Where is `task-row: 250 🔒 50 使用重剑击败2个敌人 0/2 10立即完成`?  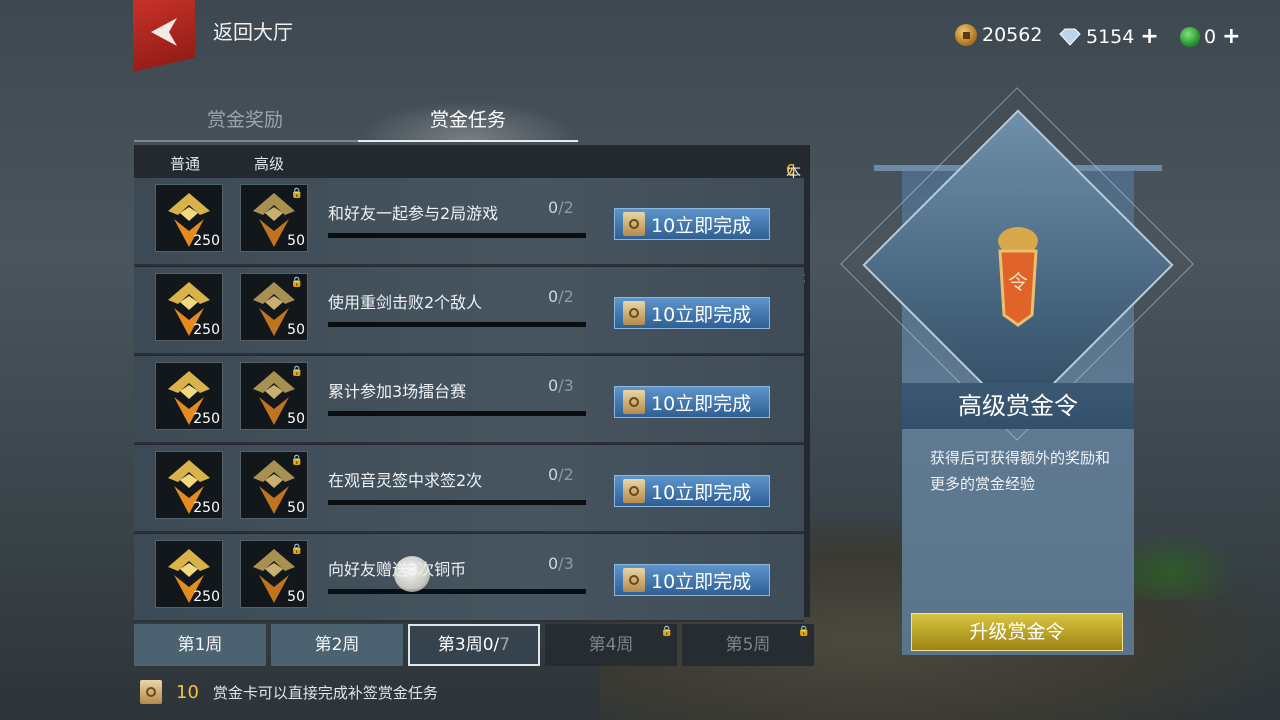 task-row: 250 🔒 50 使用重剑击败2个敌人 0/2 10立即完成 is located at coordinates (469, 311).